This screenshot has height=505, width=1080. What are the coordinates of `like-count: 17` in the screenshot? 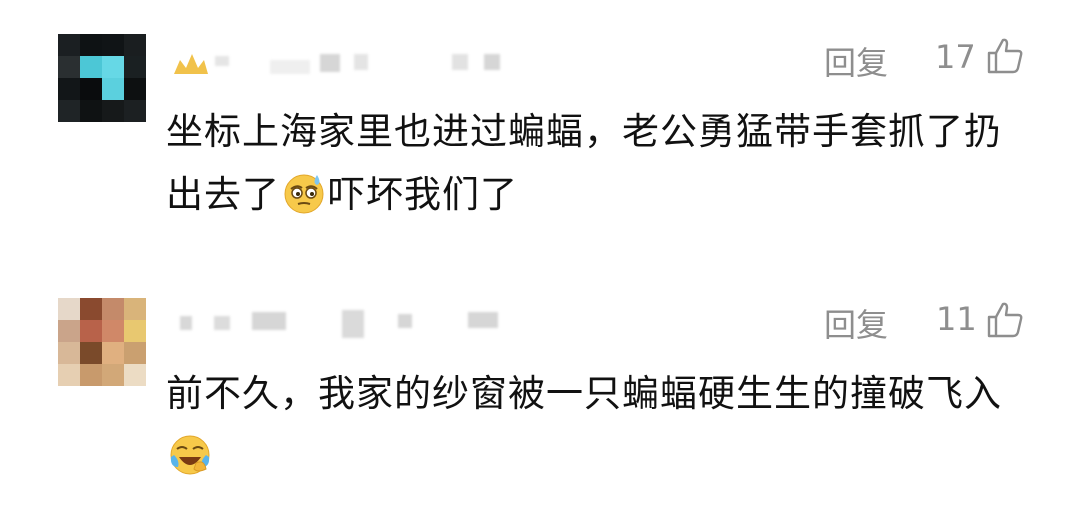 It's located at (955, 57).